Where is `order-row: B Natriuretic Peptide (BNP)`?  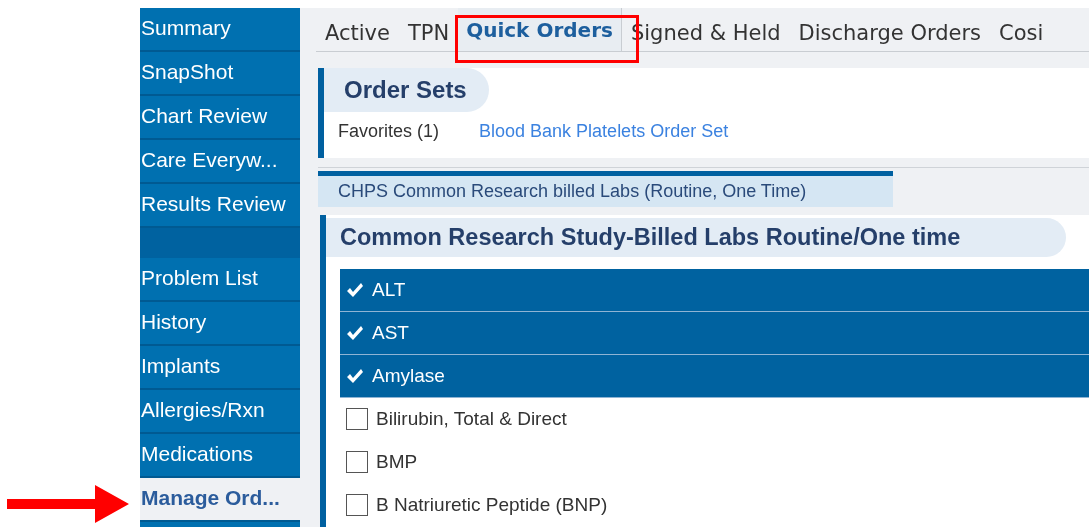
order-row: B Natriuretic Peptide (BNP) is located at coordinates (714, 505).